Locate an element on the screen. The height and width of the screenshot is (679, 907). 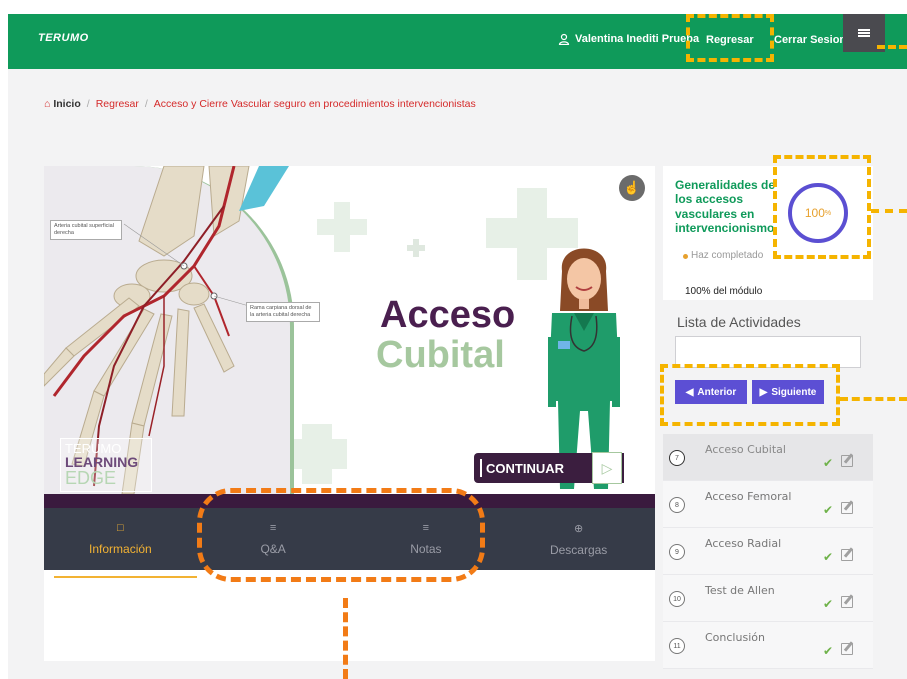
activity-number: 10 is located at coordinates (677, 599).